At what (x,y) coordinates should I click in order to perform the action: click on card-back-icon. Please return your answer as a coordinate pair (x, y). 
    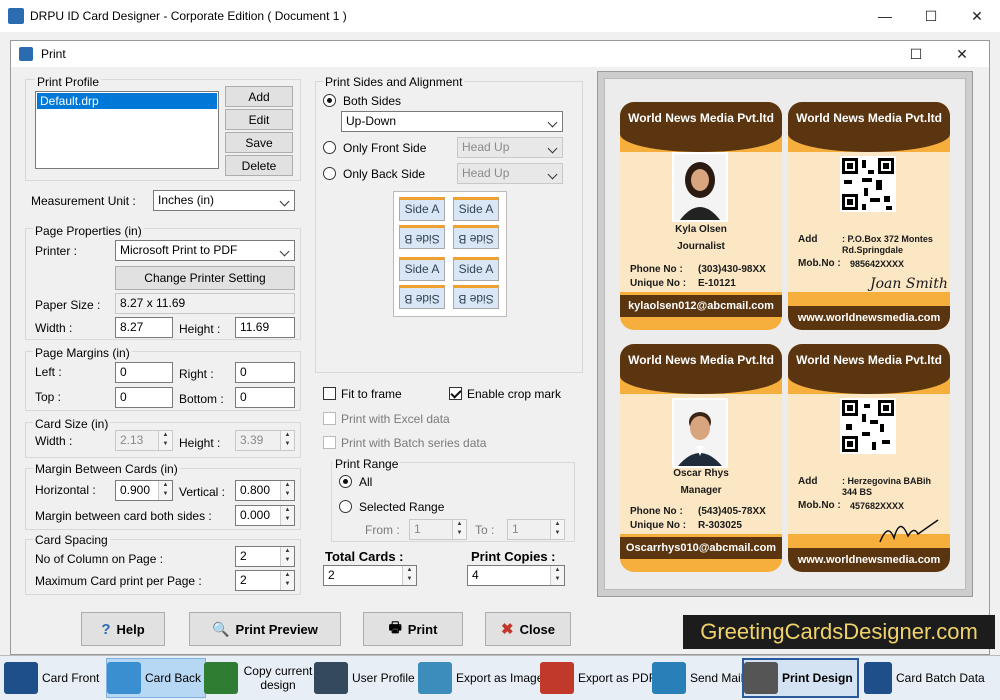
    Looking at the image, I should click on (124, 678).